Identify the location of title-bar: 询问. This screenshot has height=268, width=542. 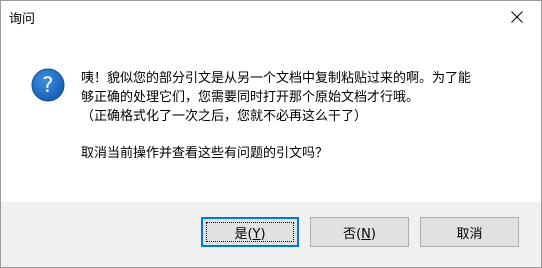
(271, 17).